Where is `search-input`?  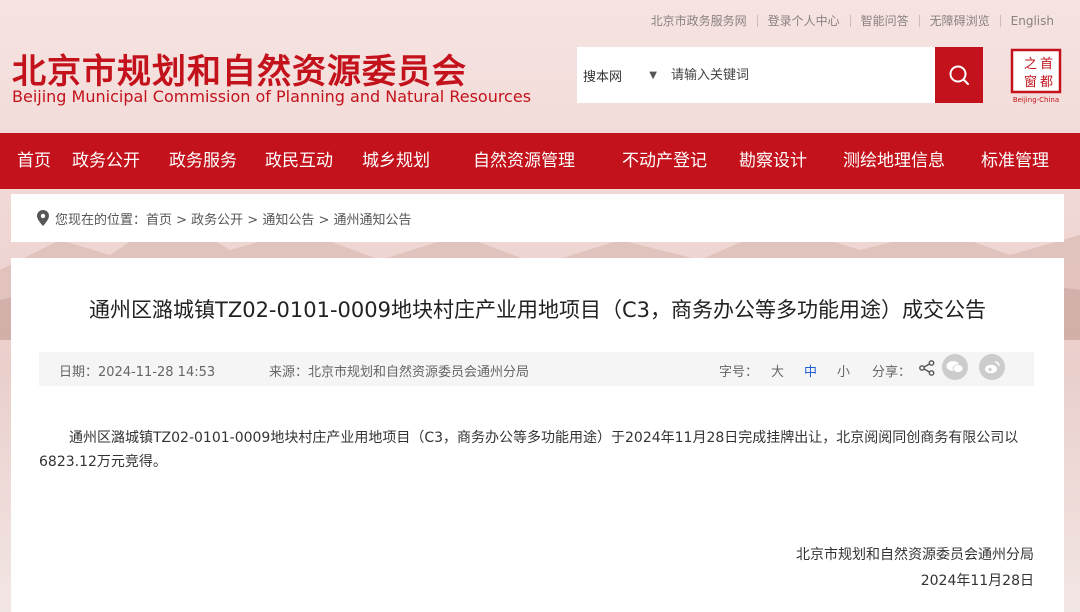
search-input is located at coordinates (799, 75).